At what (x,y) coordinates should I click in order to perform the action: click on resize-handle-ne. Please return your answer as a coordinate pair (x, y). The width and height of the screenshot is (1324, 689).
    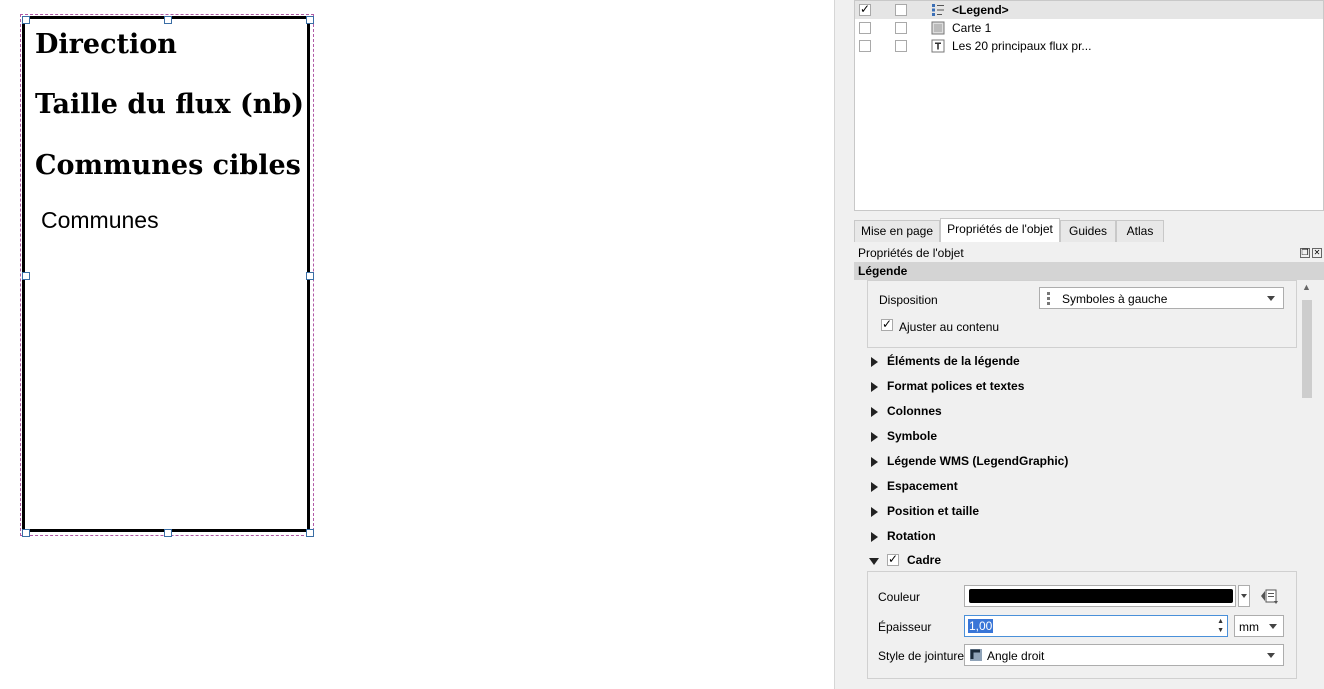
    Looking at the image, I should click on (310, 20).